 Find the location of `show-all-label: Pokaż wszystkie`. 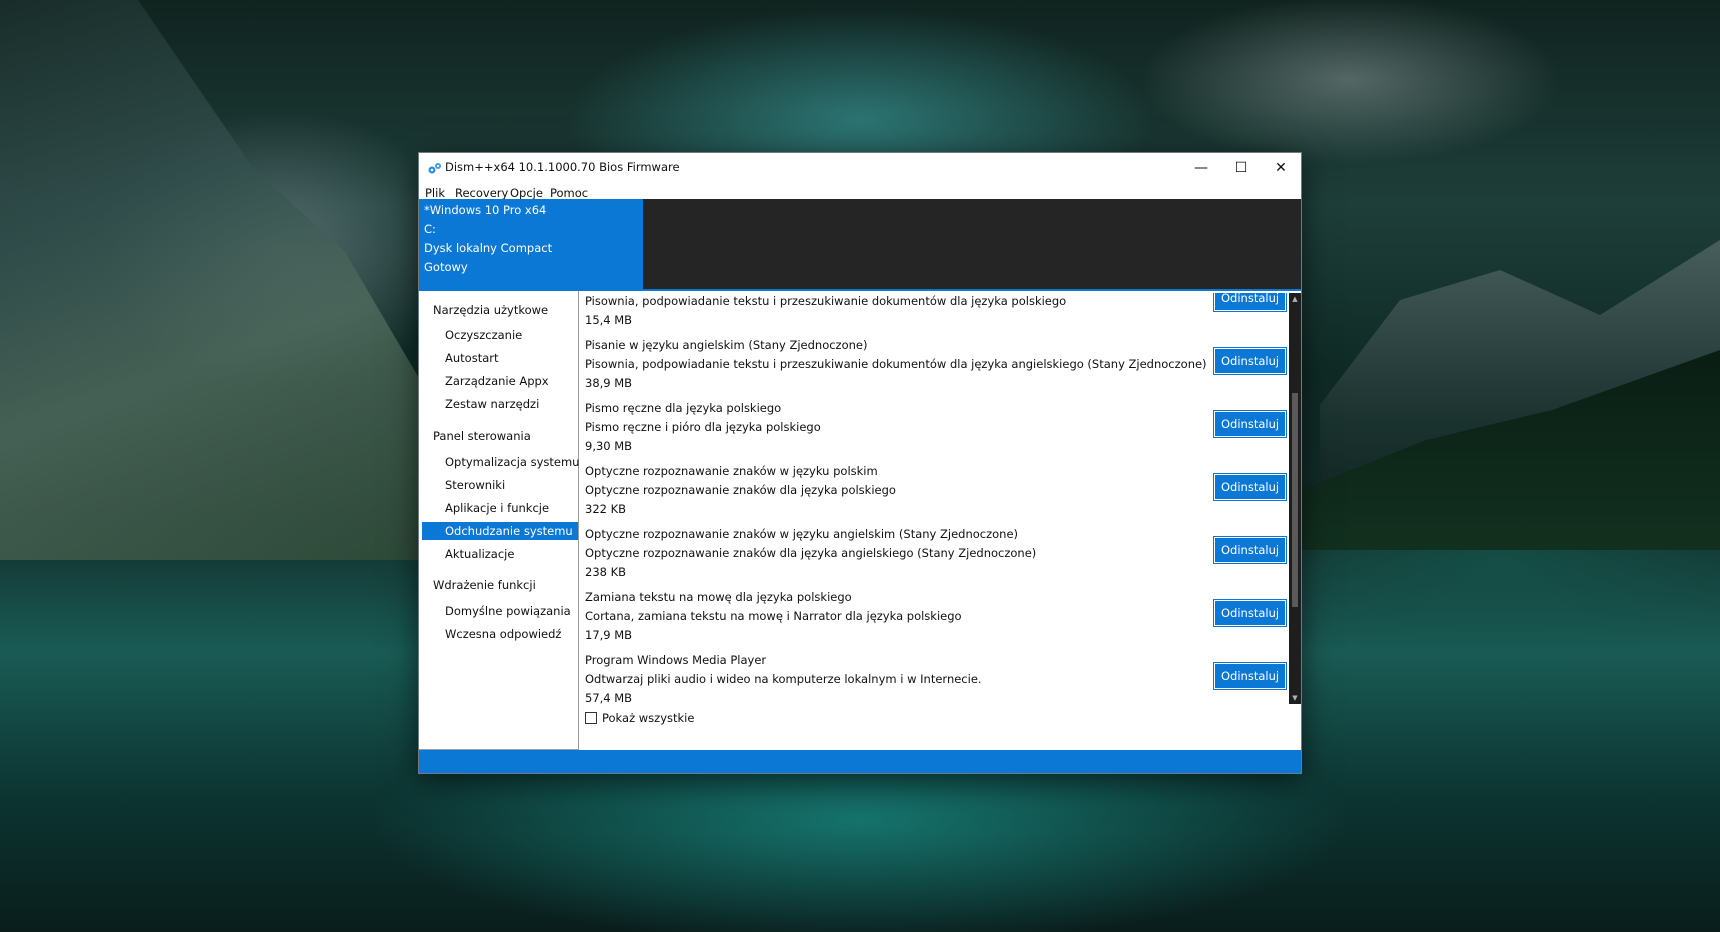

show-all-label: Pokaż wszystkie is located at coordinates (648, 718).